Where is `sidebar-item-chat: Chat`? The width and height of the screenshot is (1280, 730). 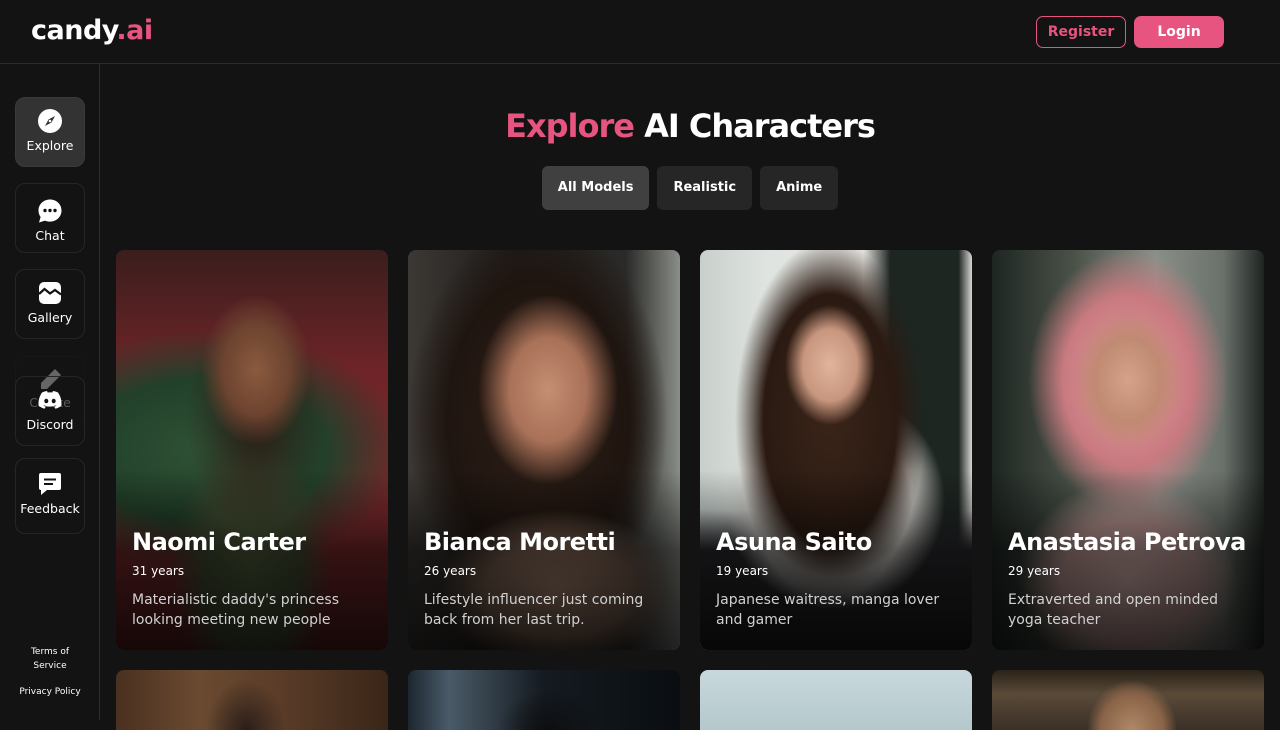
sidebar-item-chat: Chat is located at coordinates (50, 218).